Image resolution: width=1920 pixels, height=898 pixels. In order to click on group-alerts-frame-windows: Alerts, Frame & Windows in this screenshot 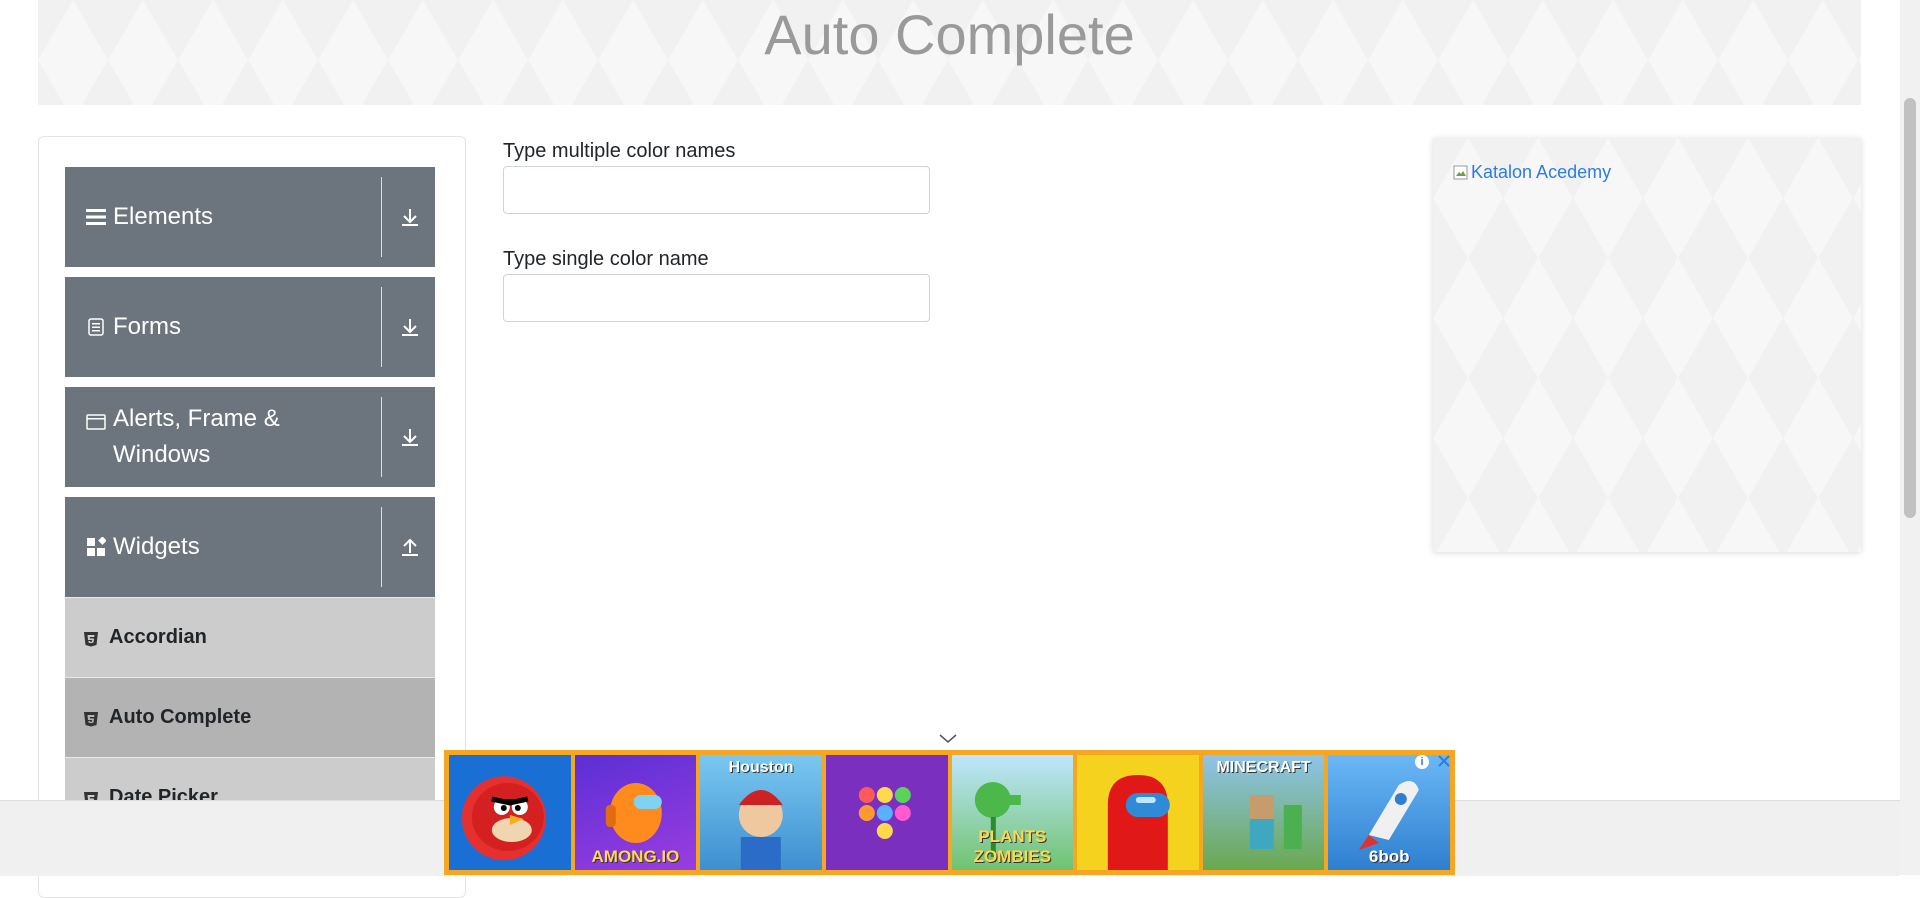, I will do `click(250, 437)`.